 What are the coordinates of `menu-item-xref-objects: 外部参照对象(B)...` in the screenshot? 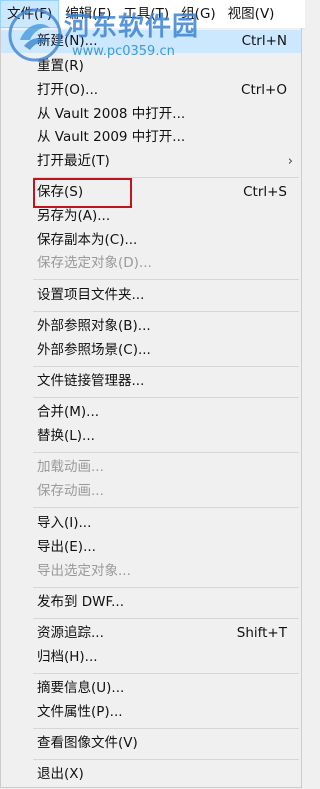 It's located at (151, 326).